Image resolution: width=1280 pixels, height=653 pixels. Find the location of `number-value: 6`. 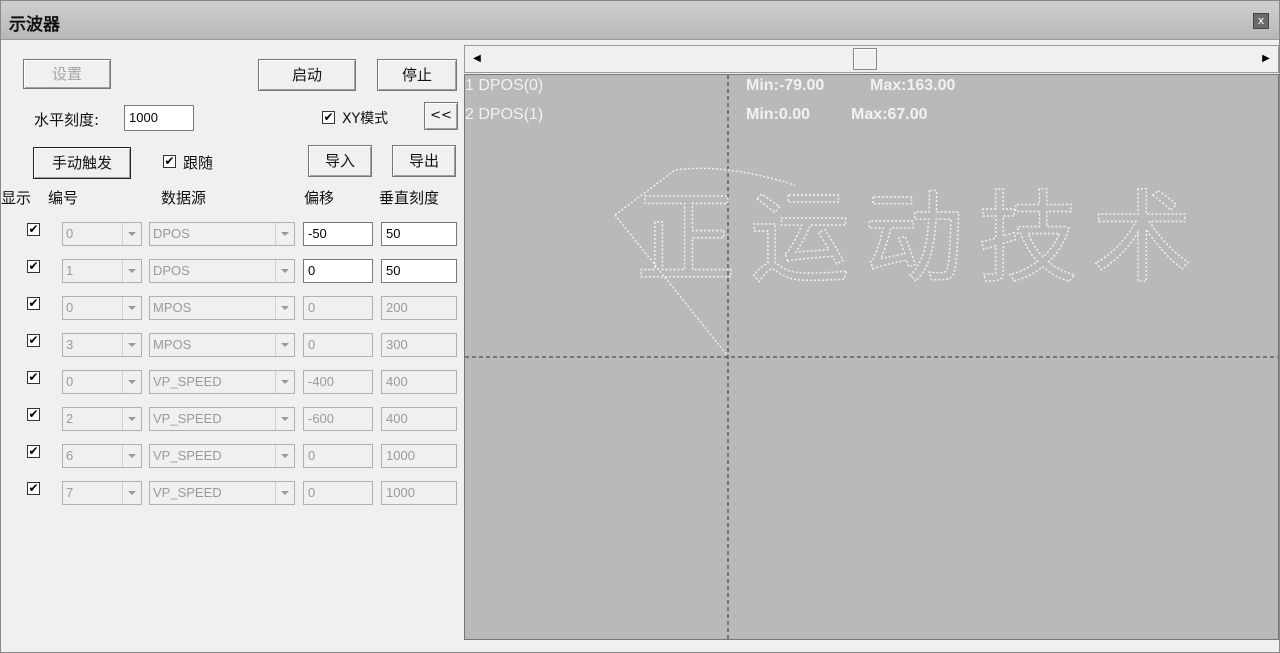

number-value: 6 is located at coordinates (70, 455).